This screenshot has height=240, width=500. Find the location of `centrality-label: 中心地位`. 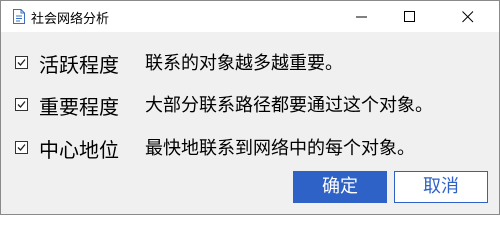

centrality-label: 中心地位 is located at coordinates (79, 148).